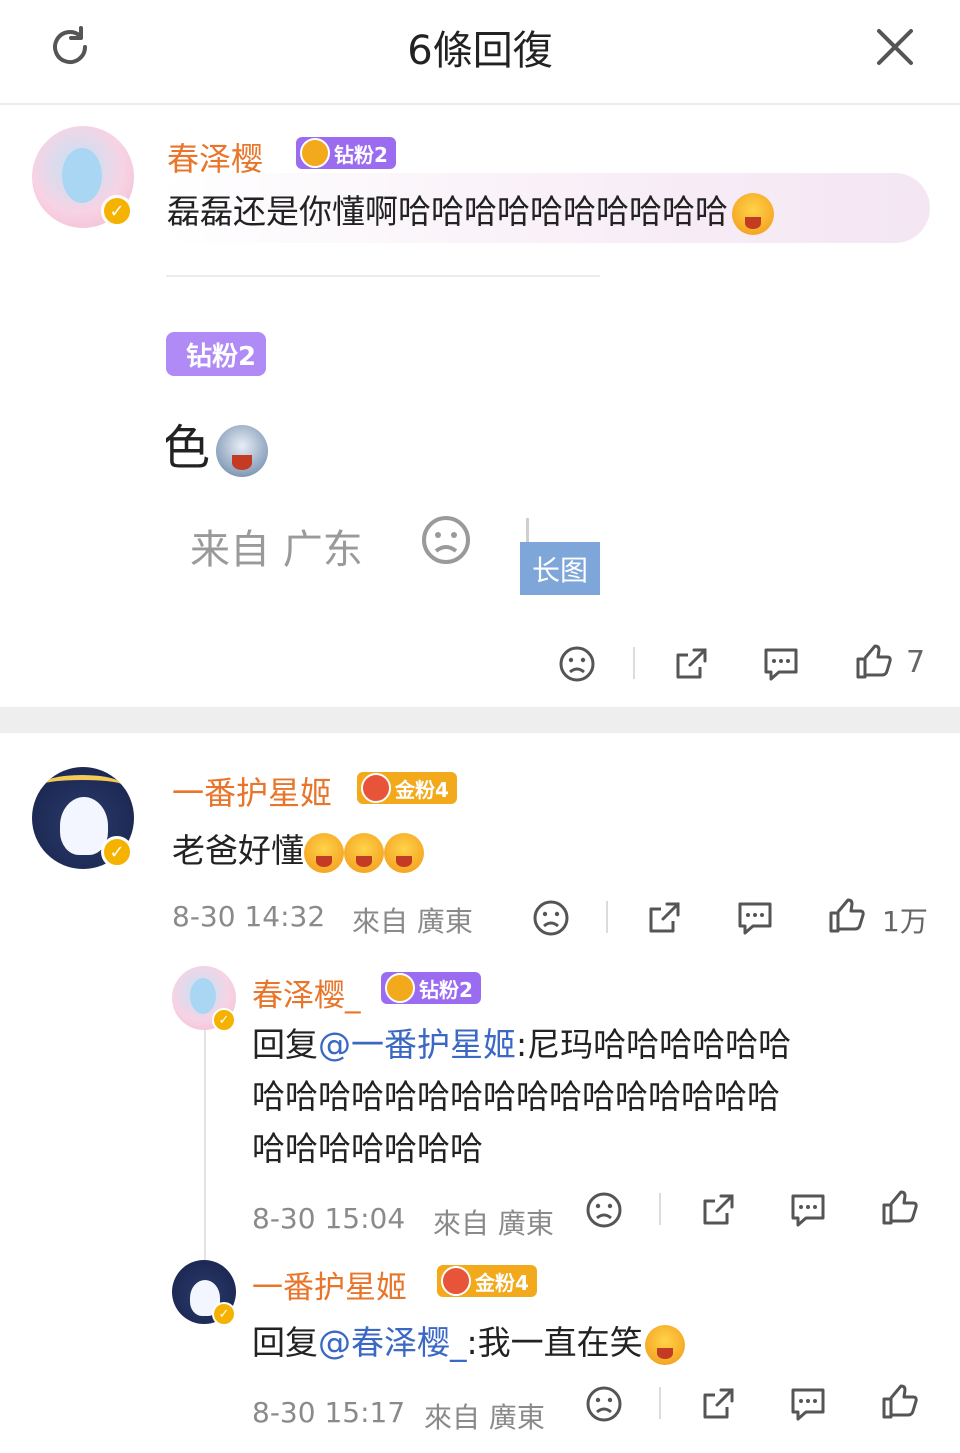  What do you see at coordinates (242, 451) in the screenshot?
I see `husky-emoji-icon` at bounding box center [242, 451].